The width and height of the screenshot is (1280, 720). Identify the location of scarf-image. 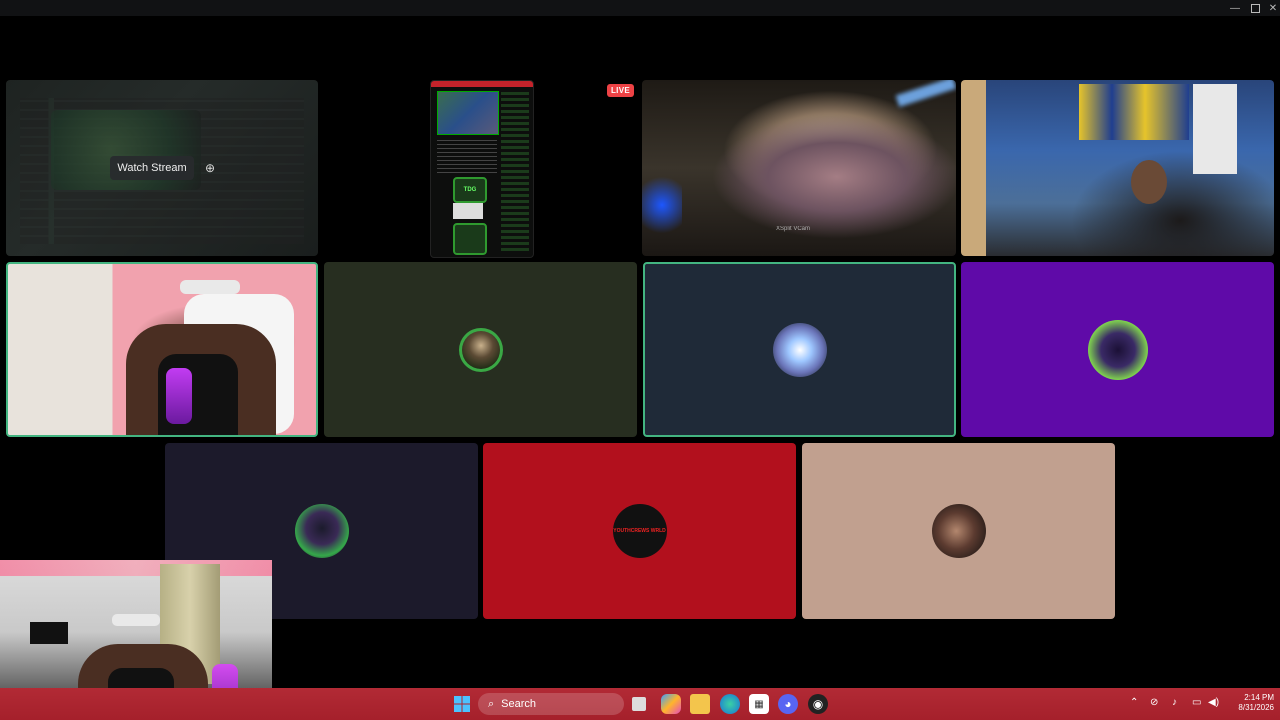
(1134, 112).